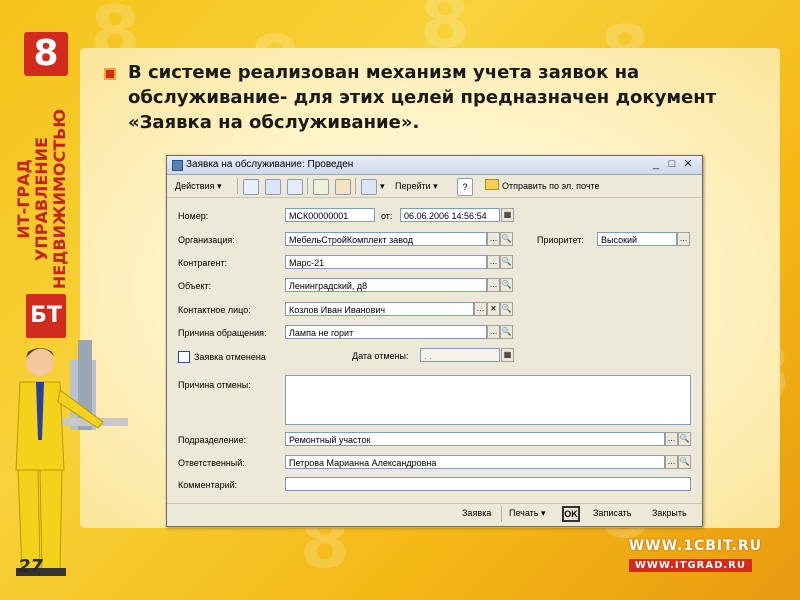  What do you see at coordinates (571, 514) in the screenshot?
I see `ok-button: OK` at bounding box center [571, 514].